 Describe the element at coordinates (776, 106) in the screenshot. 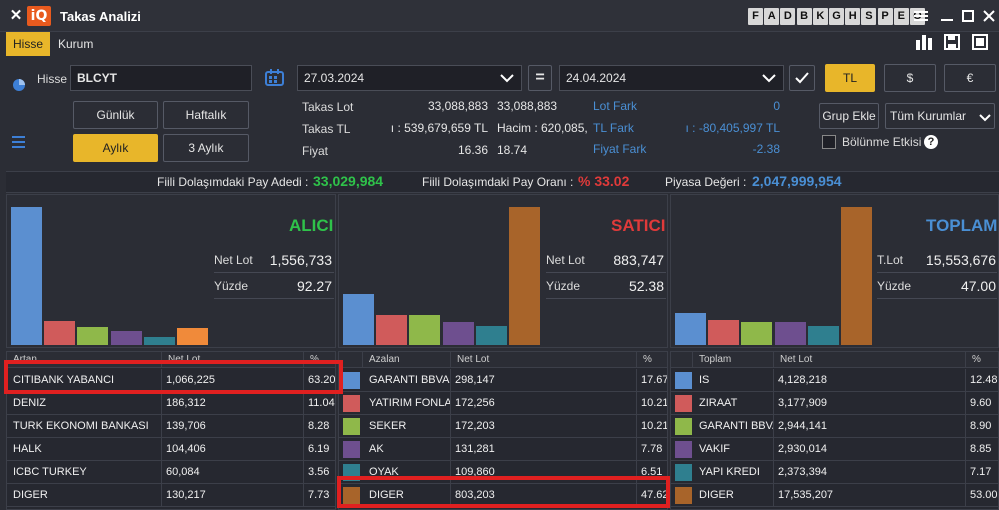

I see `lot-fark-value: 0` at that location.